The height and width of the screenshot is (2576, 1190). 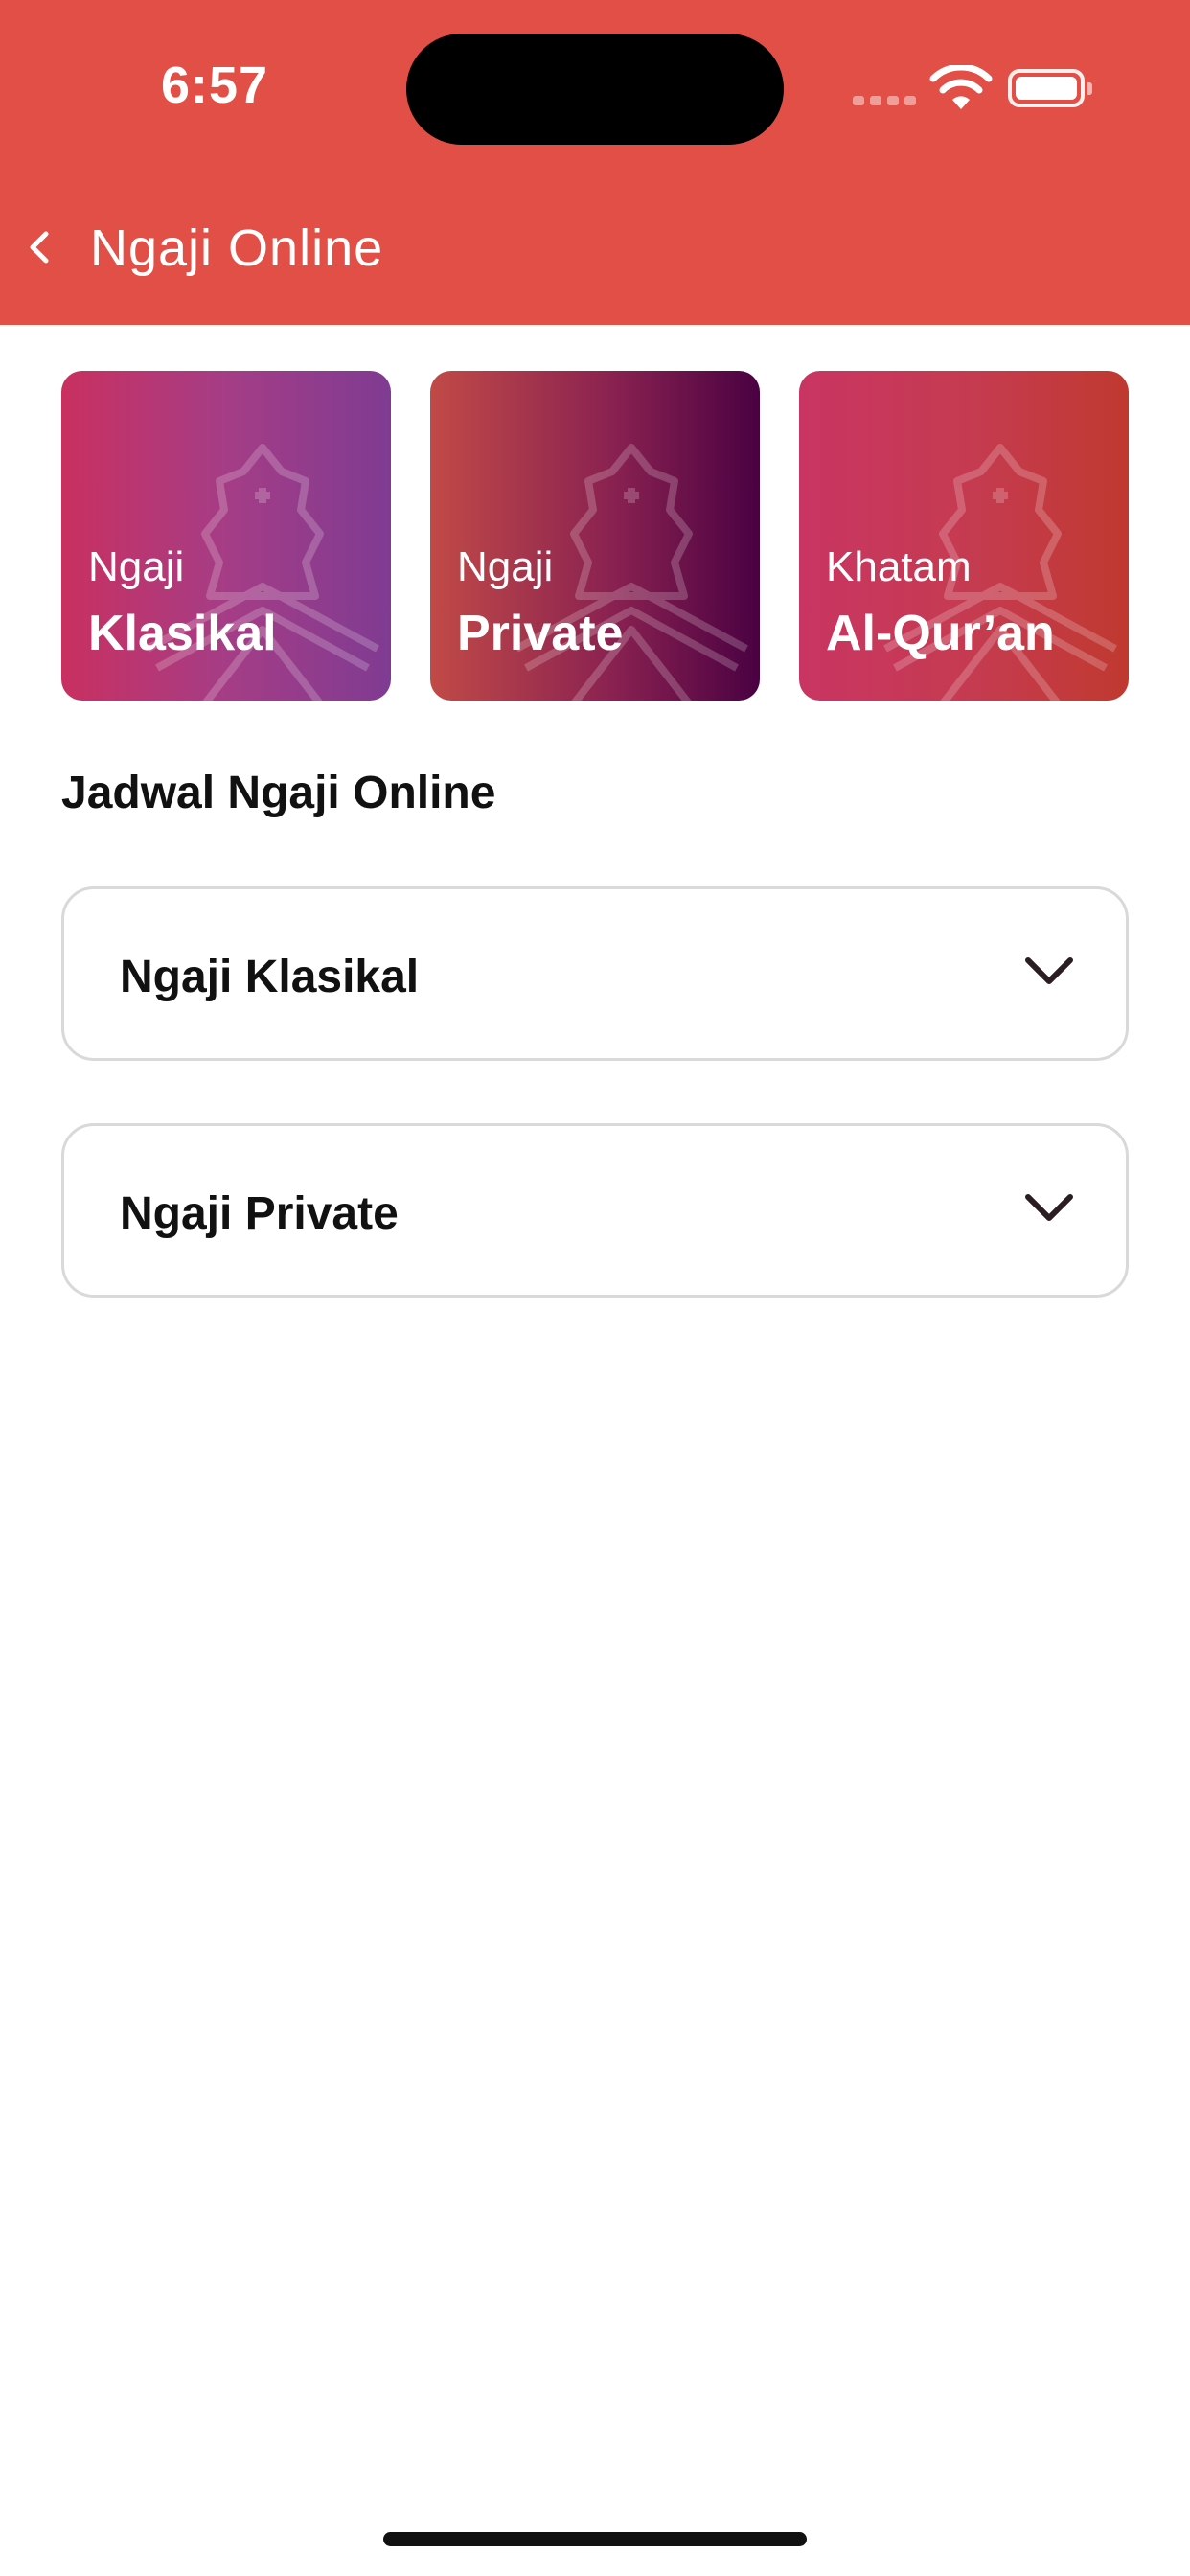 What do you see at coordinates (183, 633) in the screenshot?
I see `card-title: Klasikal` at bounding box center [183, 633].